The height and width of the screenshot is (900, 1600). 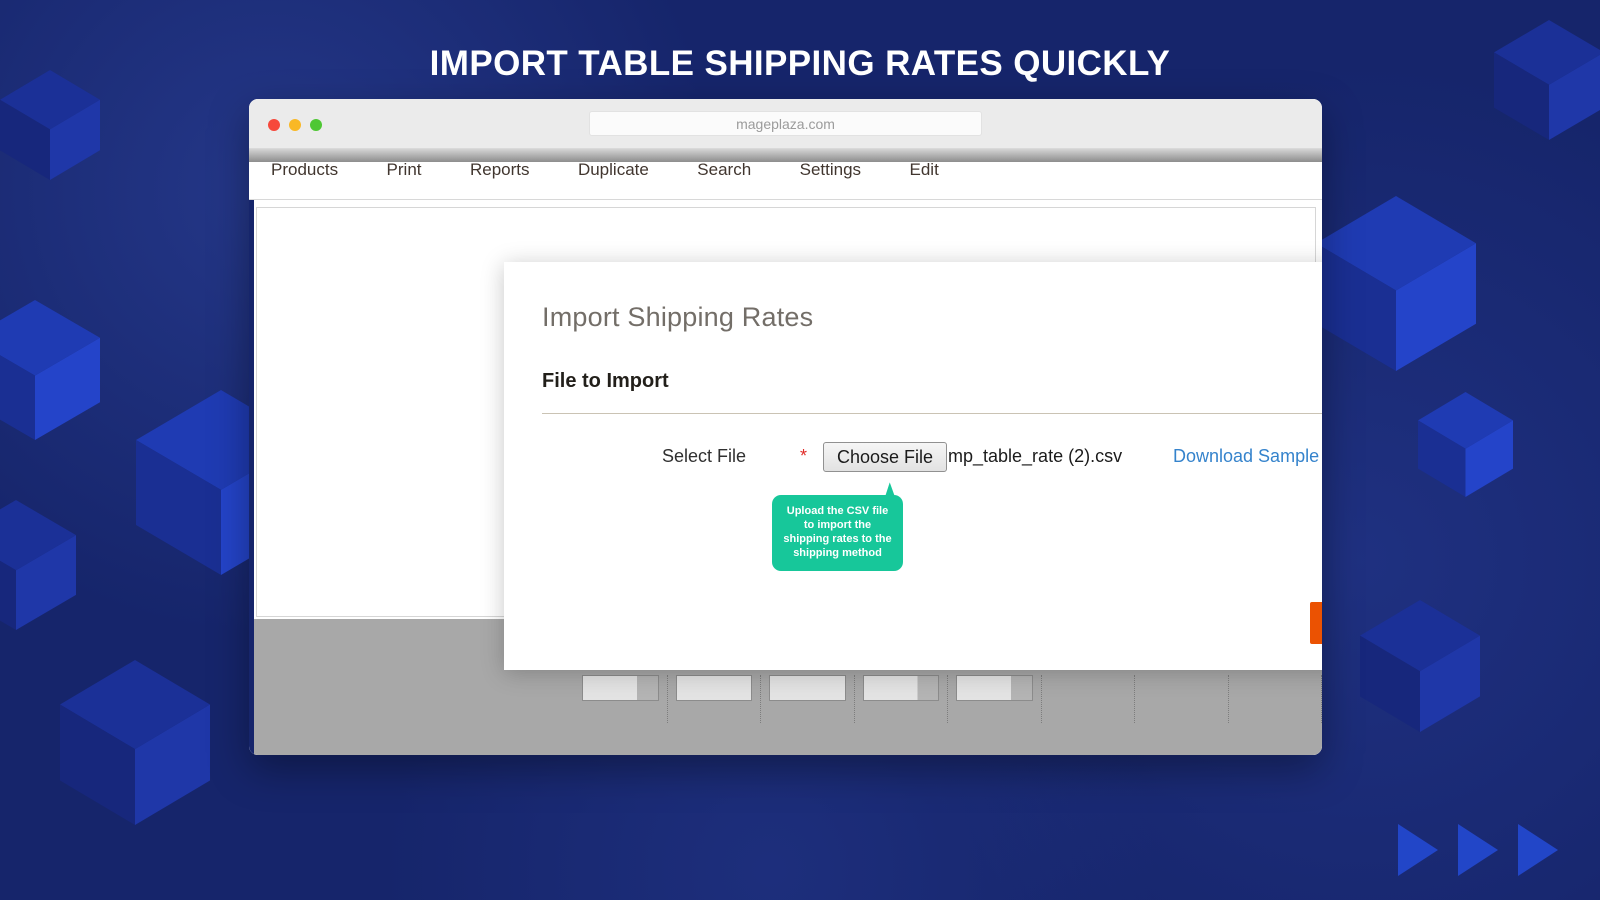 I want to click on window-controls, so click(x=295, y=125).